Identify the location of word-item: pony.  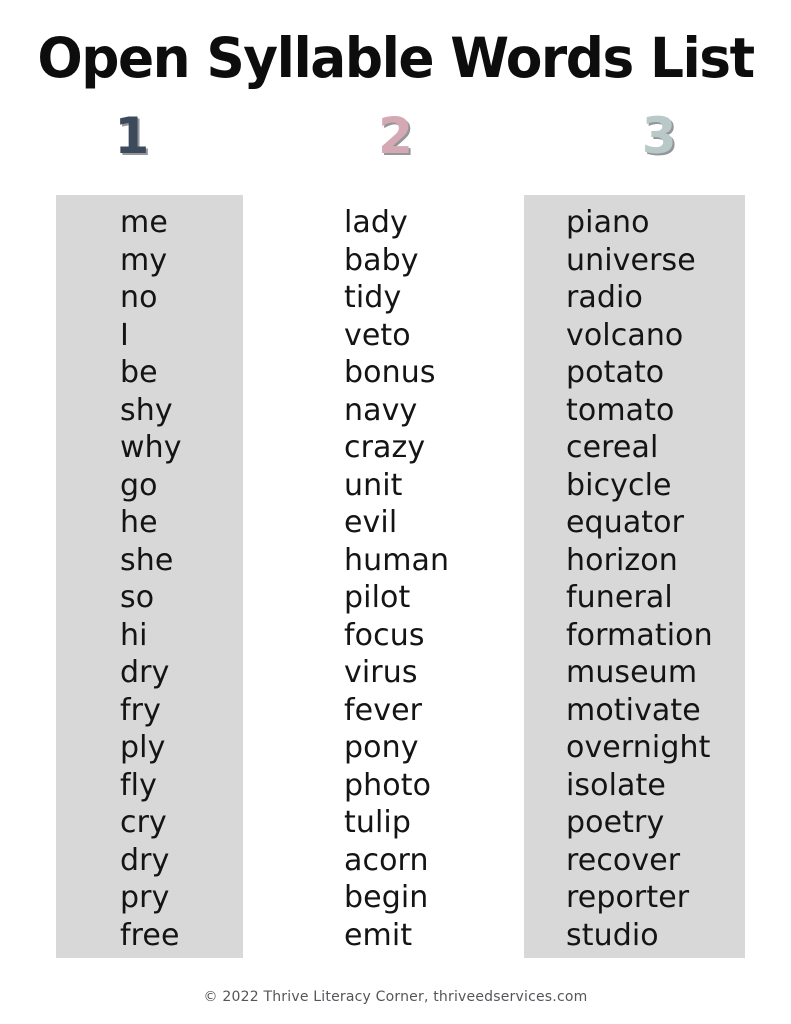
(381, 747).